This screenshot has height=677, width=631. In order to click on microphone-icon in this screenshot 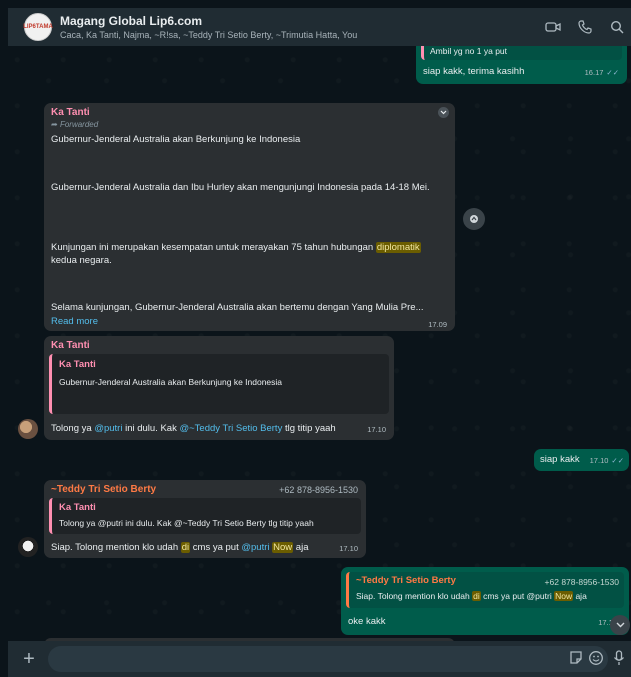, I will do `click(622, 659)`.